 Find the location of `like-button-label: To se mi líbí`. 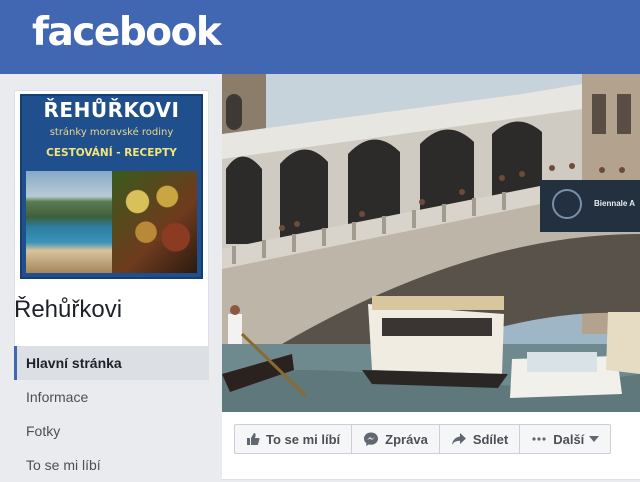

like-button-label: To se mi líbí is located at coordinates (303, 439).